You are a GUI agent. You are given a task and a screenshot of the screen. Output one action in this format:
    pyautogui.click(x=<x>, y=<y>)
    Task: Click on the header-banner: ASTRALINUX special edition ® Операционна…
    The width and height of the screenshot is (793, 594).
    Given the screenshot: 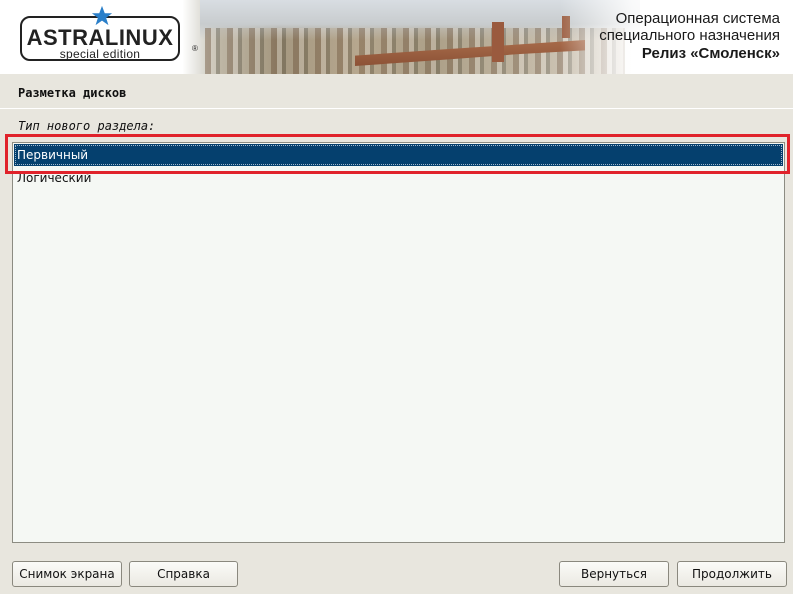 What is the action you would take?
    pyautogui.click(x=396, y=37)
    